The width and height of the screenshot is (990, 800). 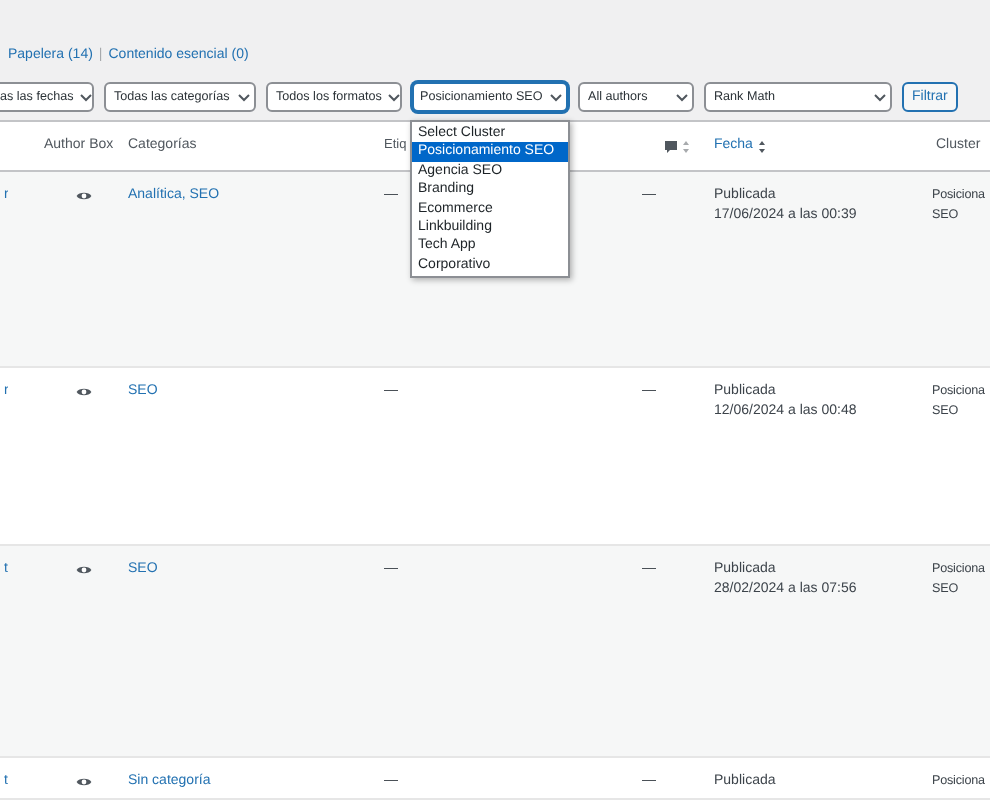 I want to click on sort-icon, so click(x=762, y=146).